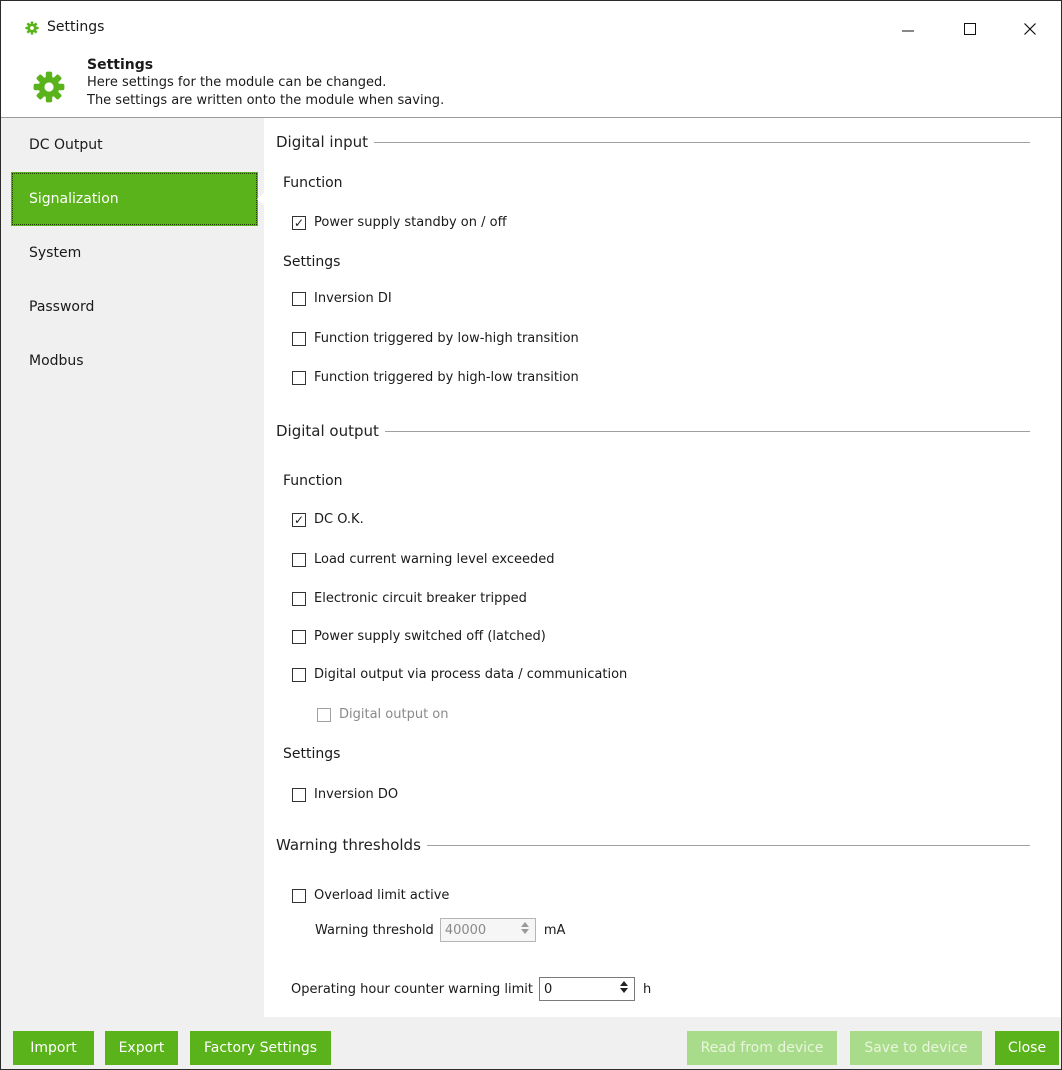 The height and width of the screenshot is (1070, 1062). What do you see at coordinates (327, 431) in the screenshot?
I see `group-title: Digital output` at bounding box center [327, 431].